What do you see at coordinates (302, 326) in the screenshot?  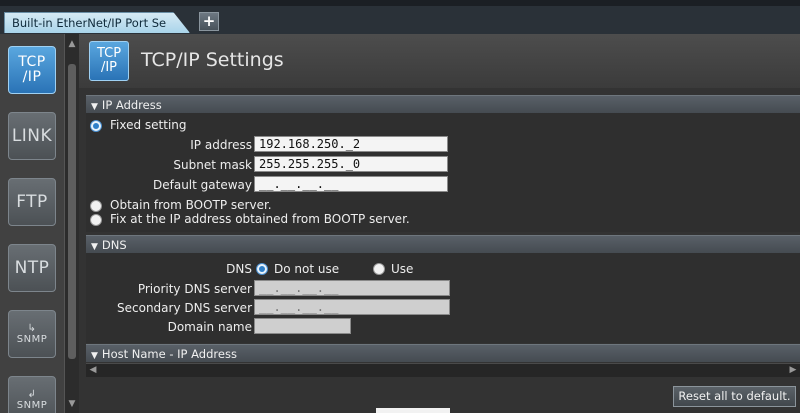 I see `domain-name-field` at bounding box center [302, 326].